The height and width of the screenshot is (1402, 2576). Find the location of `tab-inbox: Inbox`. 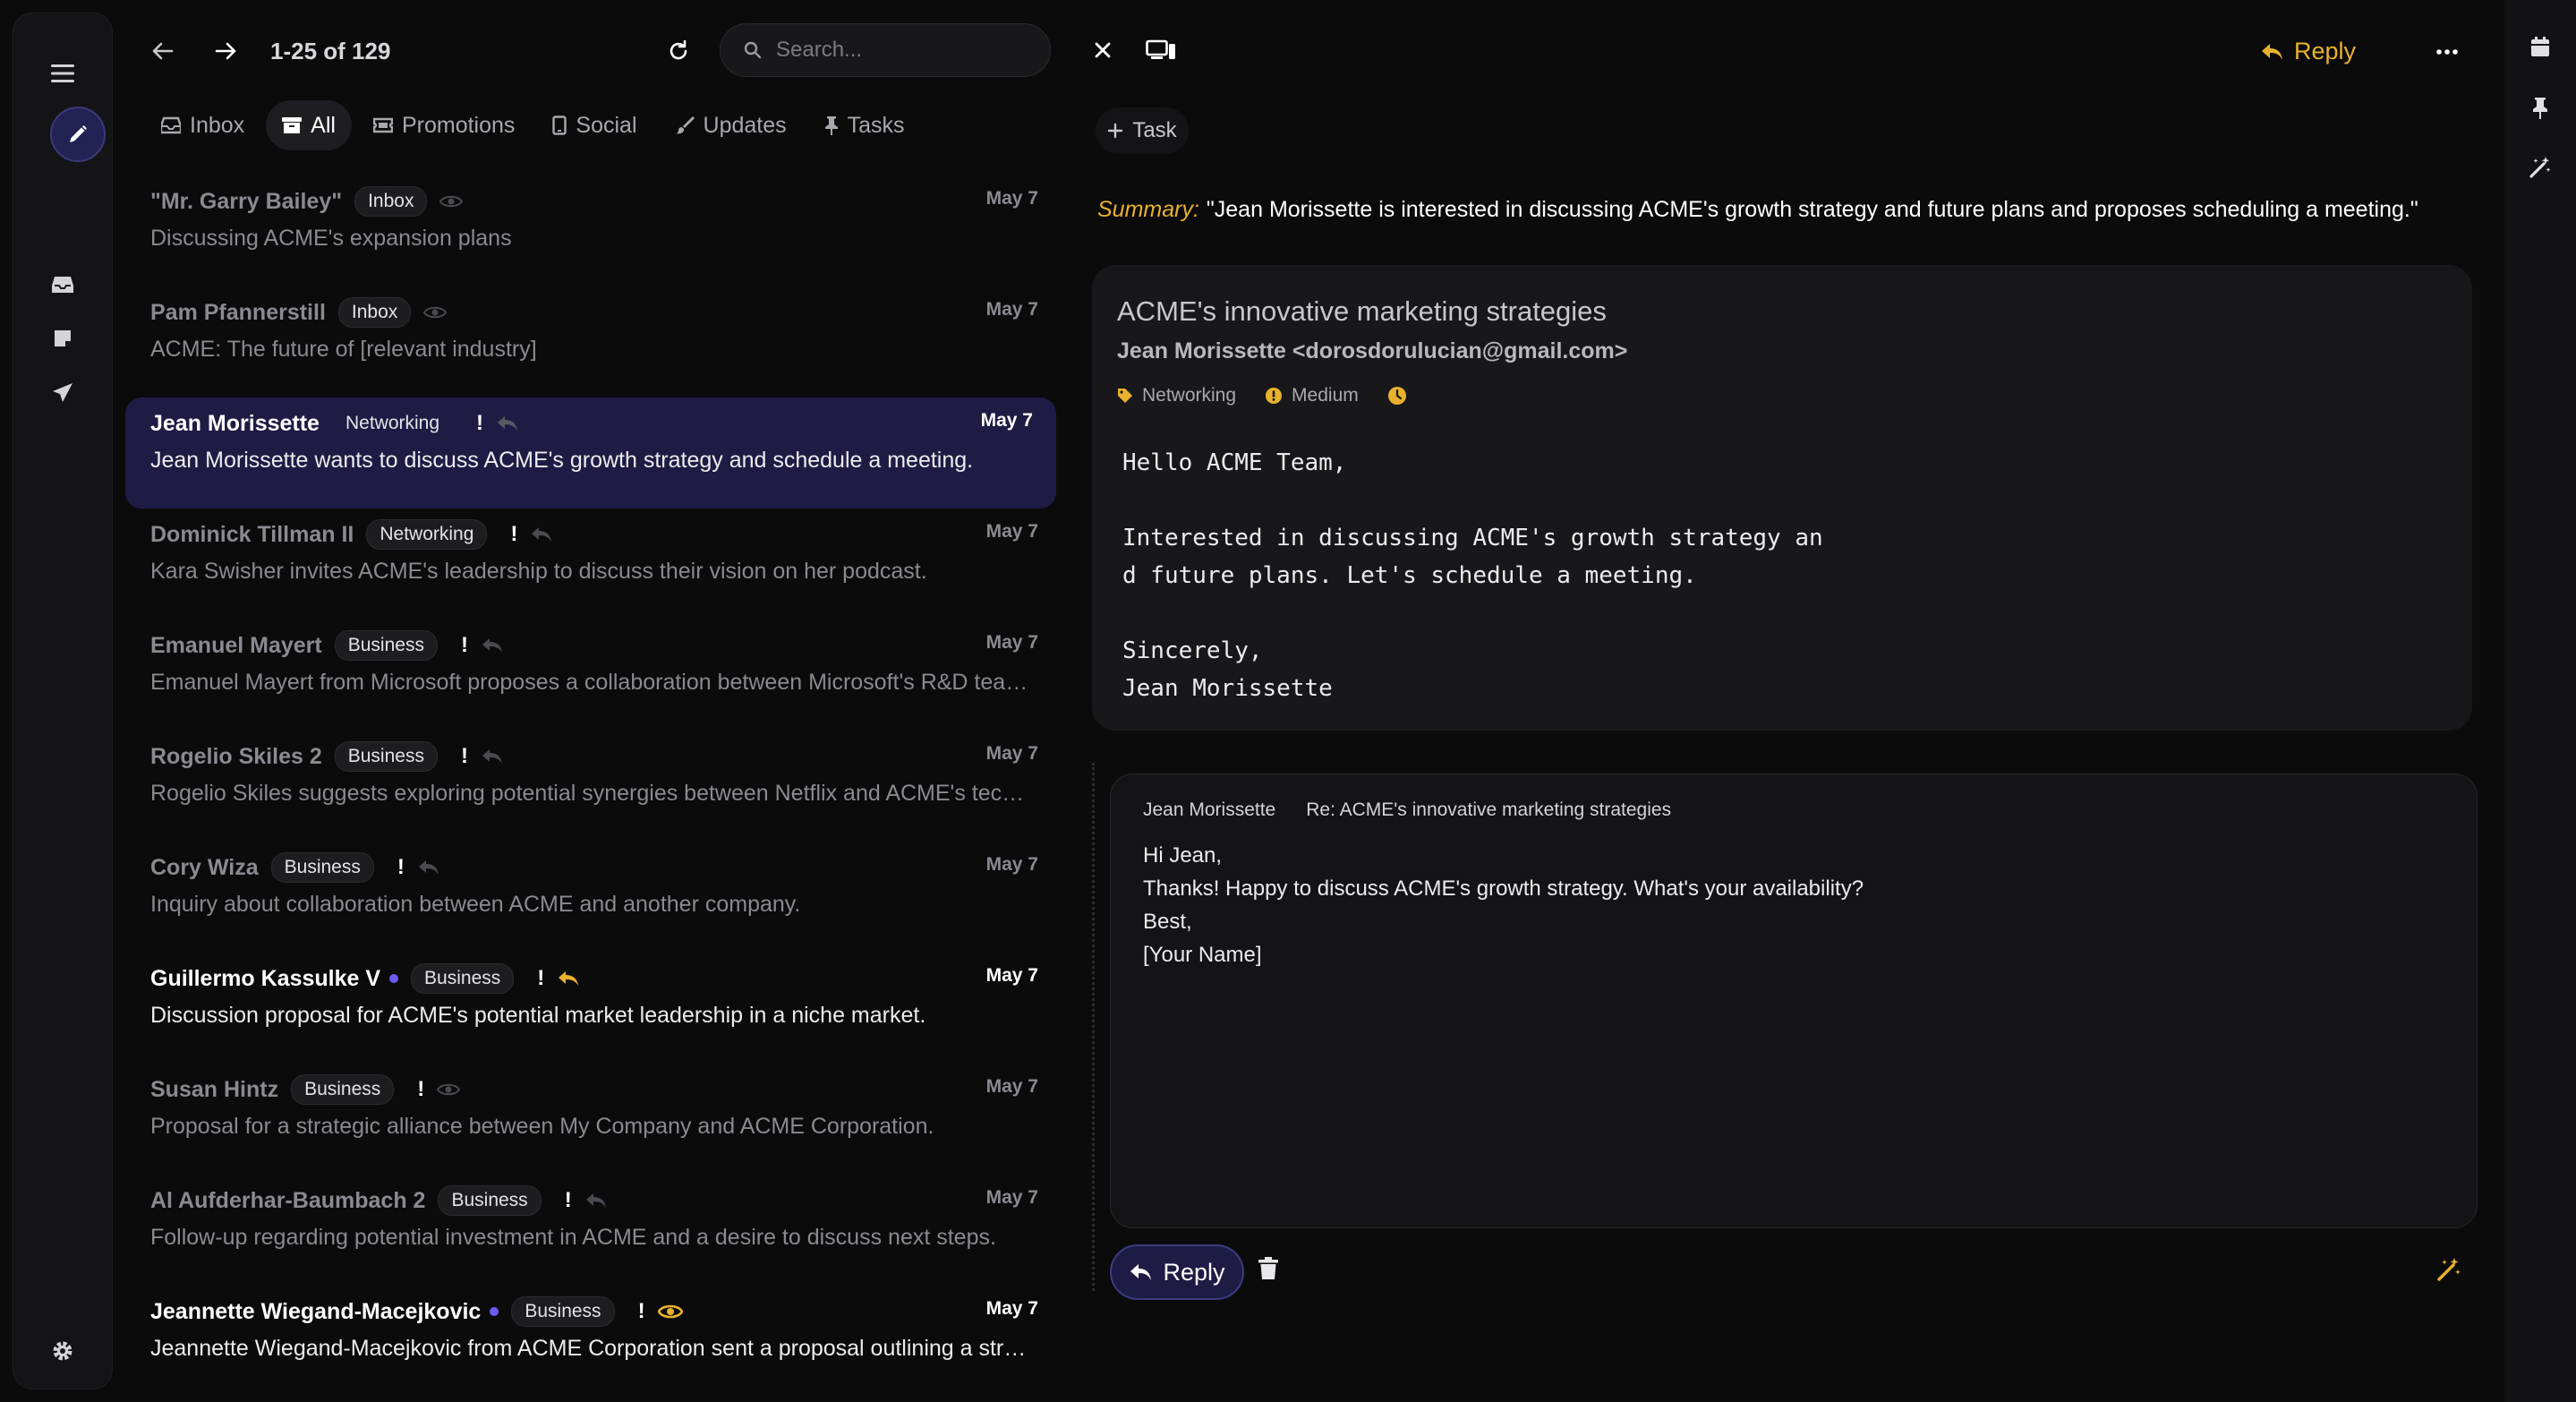

tab-inbox: Inbox is located at coordinates (202, 125).